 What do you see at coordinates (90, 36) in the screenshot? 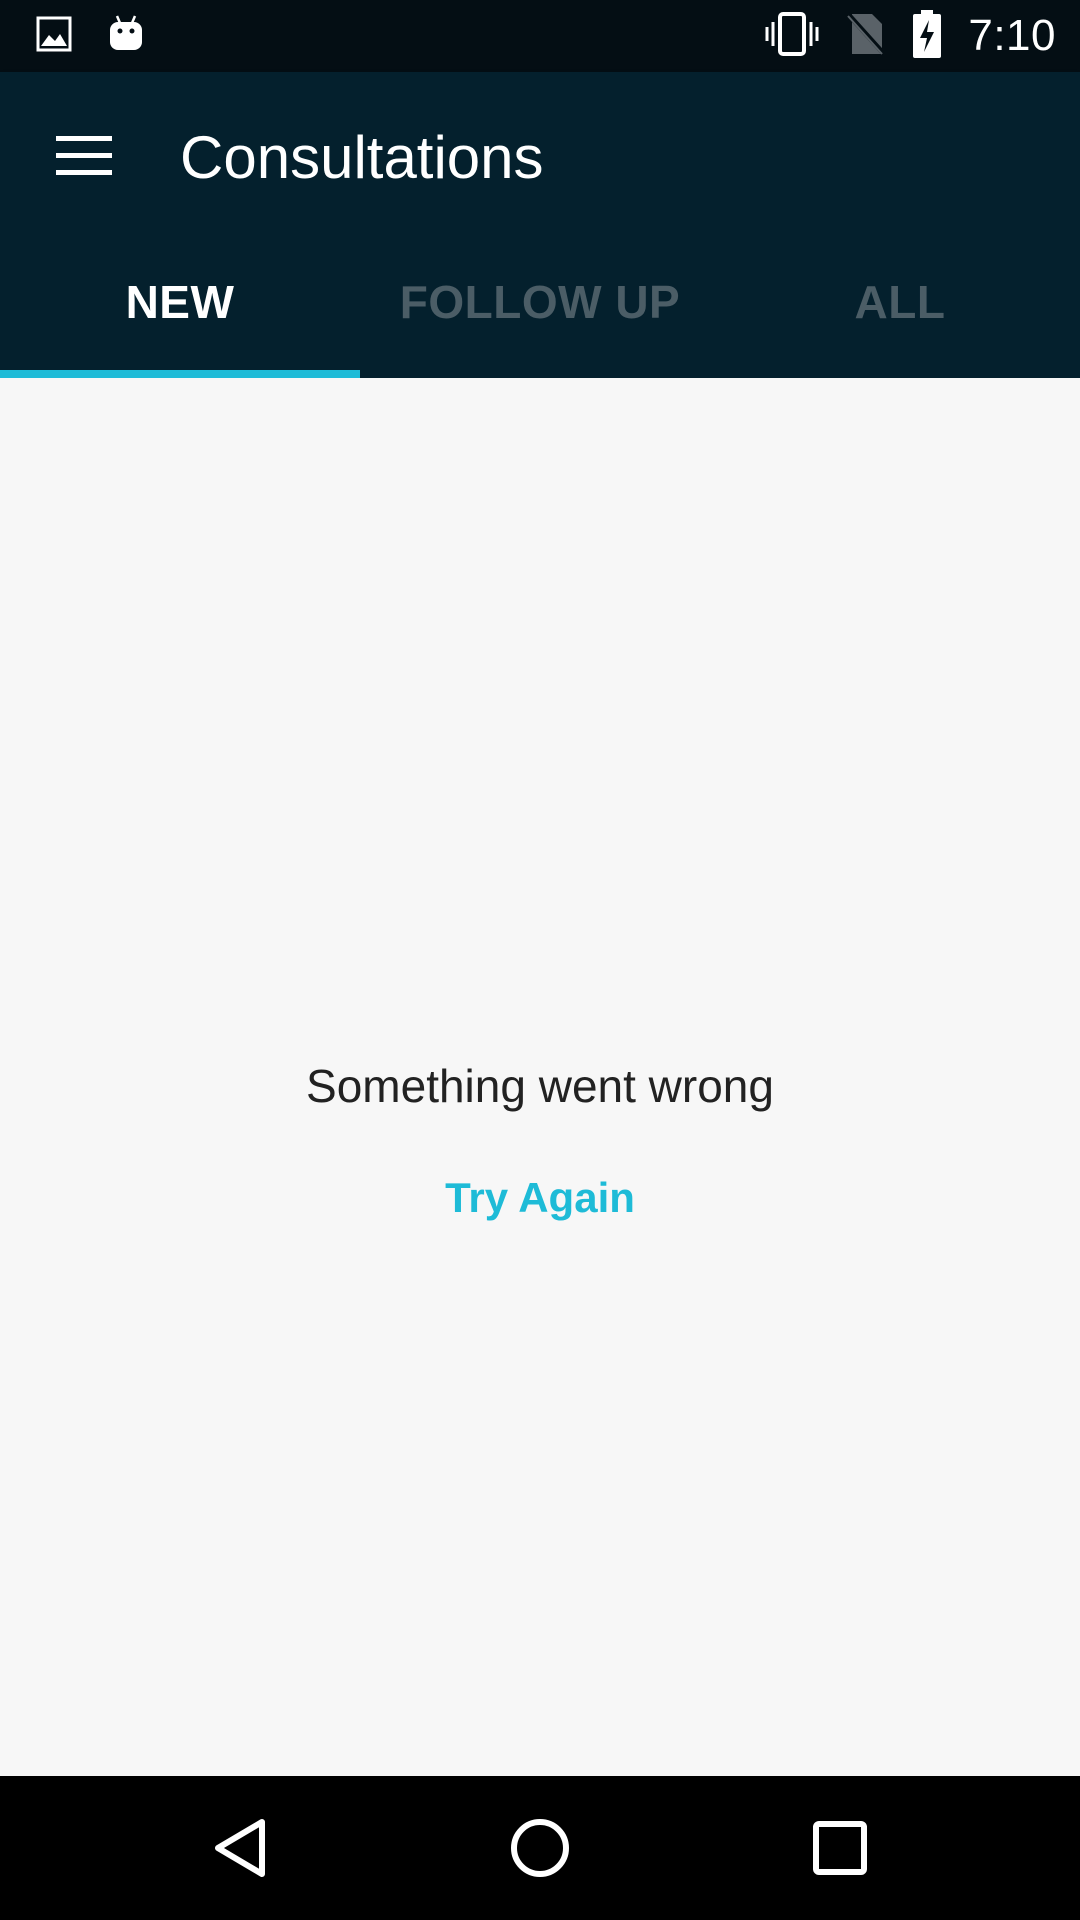
I see `status-notifications` at bounding box center [90, 36].